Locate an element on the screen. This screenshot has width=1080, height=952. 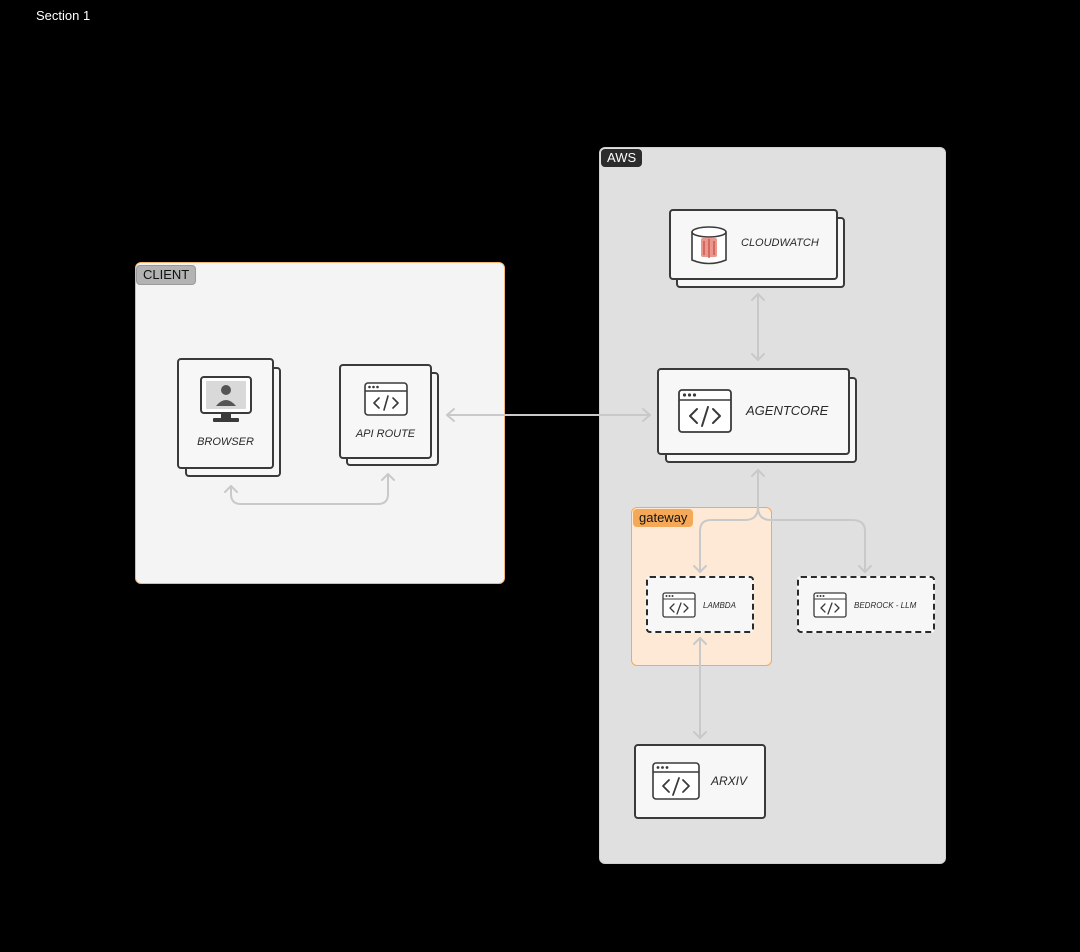
browser-node: BROWSER is located at coordinates (230, 418).